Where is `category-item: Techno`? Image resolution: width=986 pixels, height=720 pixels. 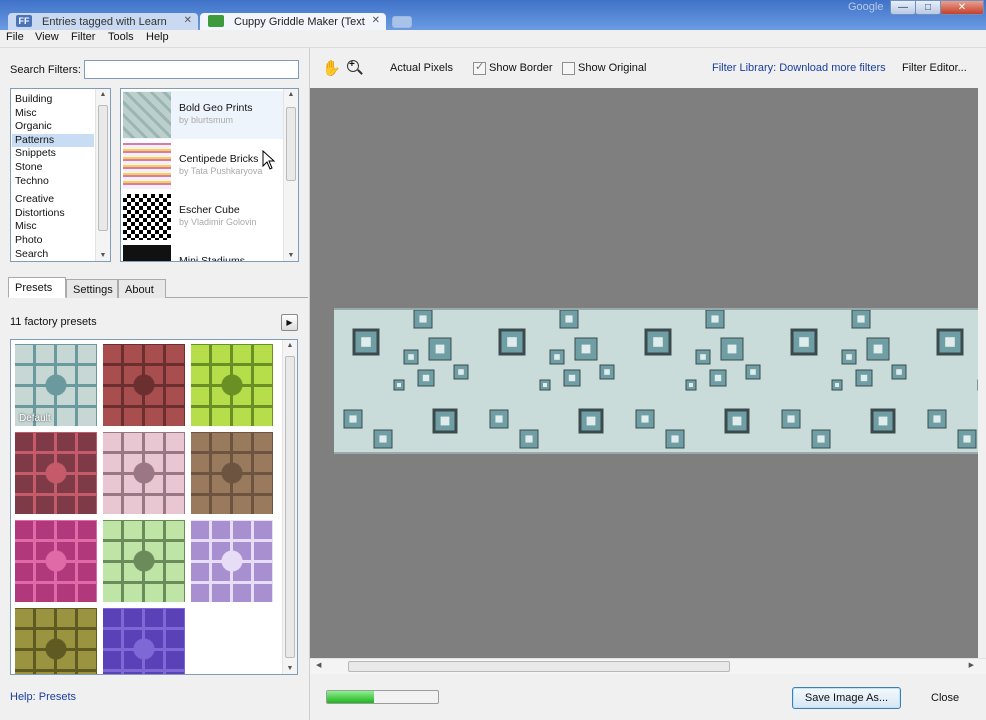
category-item: Techno is located at coordinates (32, 181).